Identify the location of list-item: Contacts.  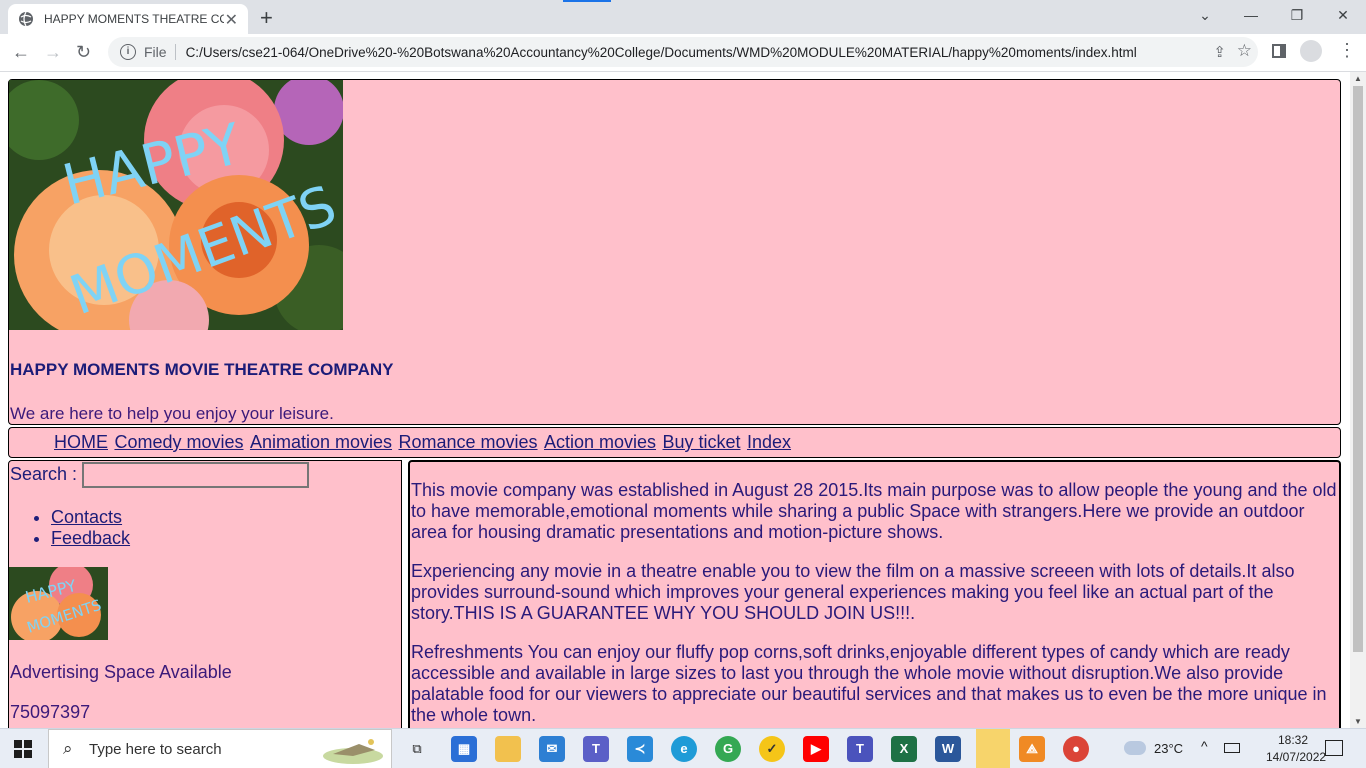
(90, 517).